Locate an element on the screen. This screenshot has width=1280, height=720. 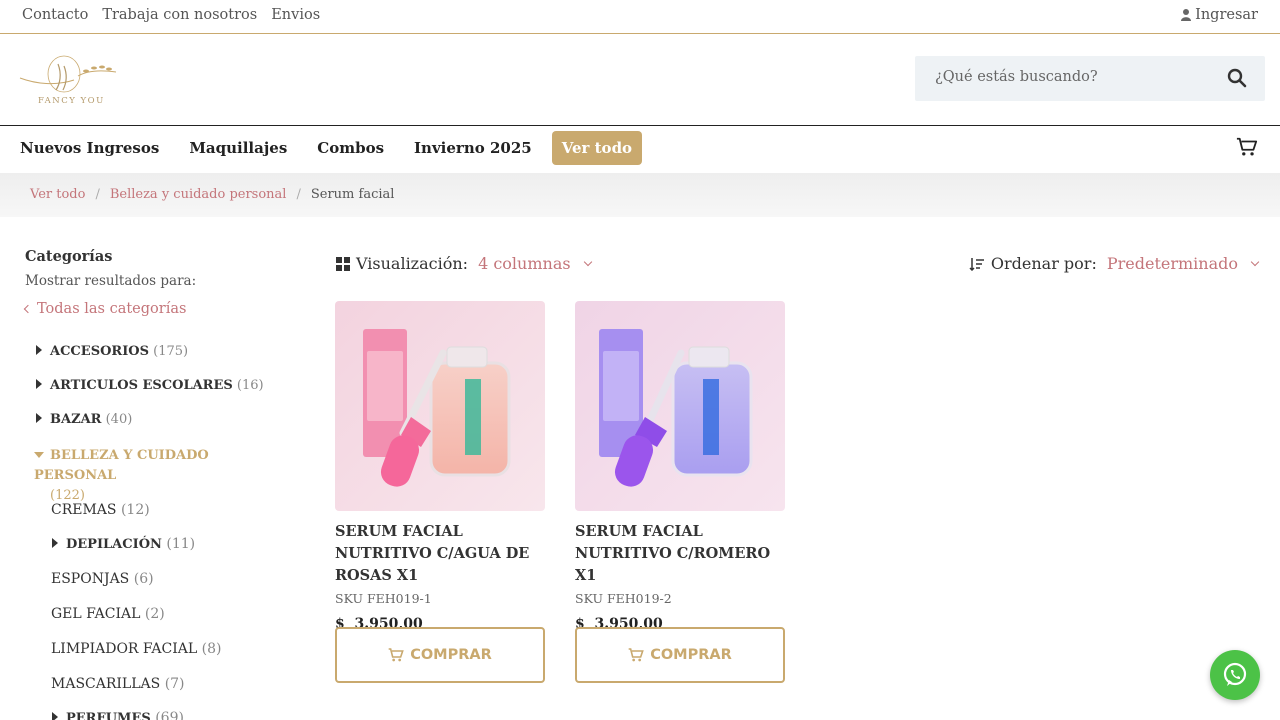
nav-combos: Combos is located at coordinates (350, 148).